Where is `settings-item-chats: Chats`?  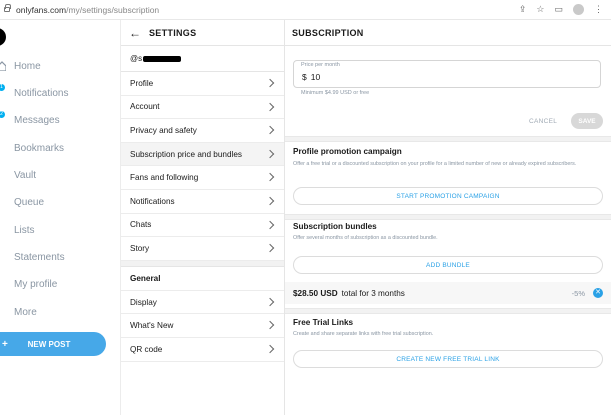
settings-item-chats: Chats is located at coordinates (202, 226).